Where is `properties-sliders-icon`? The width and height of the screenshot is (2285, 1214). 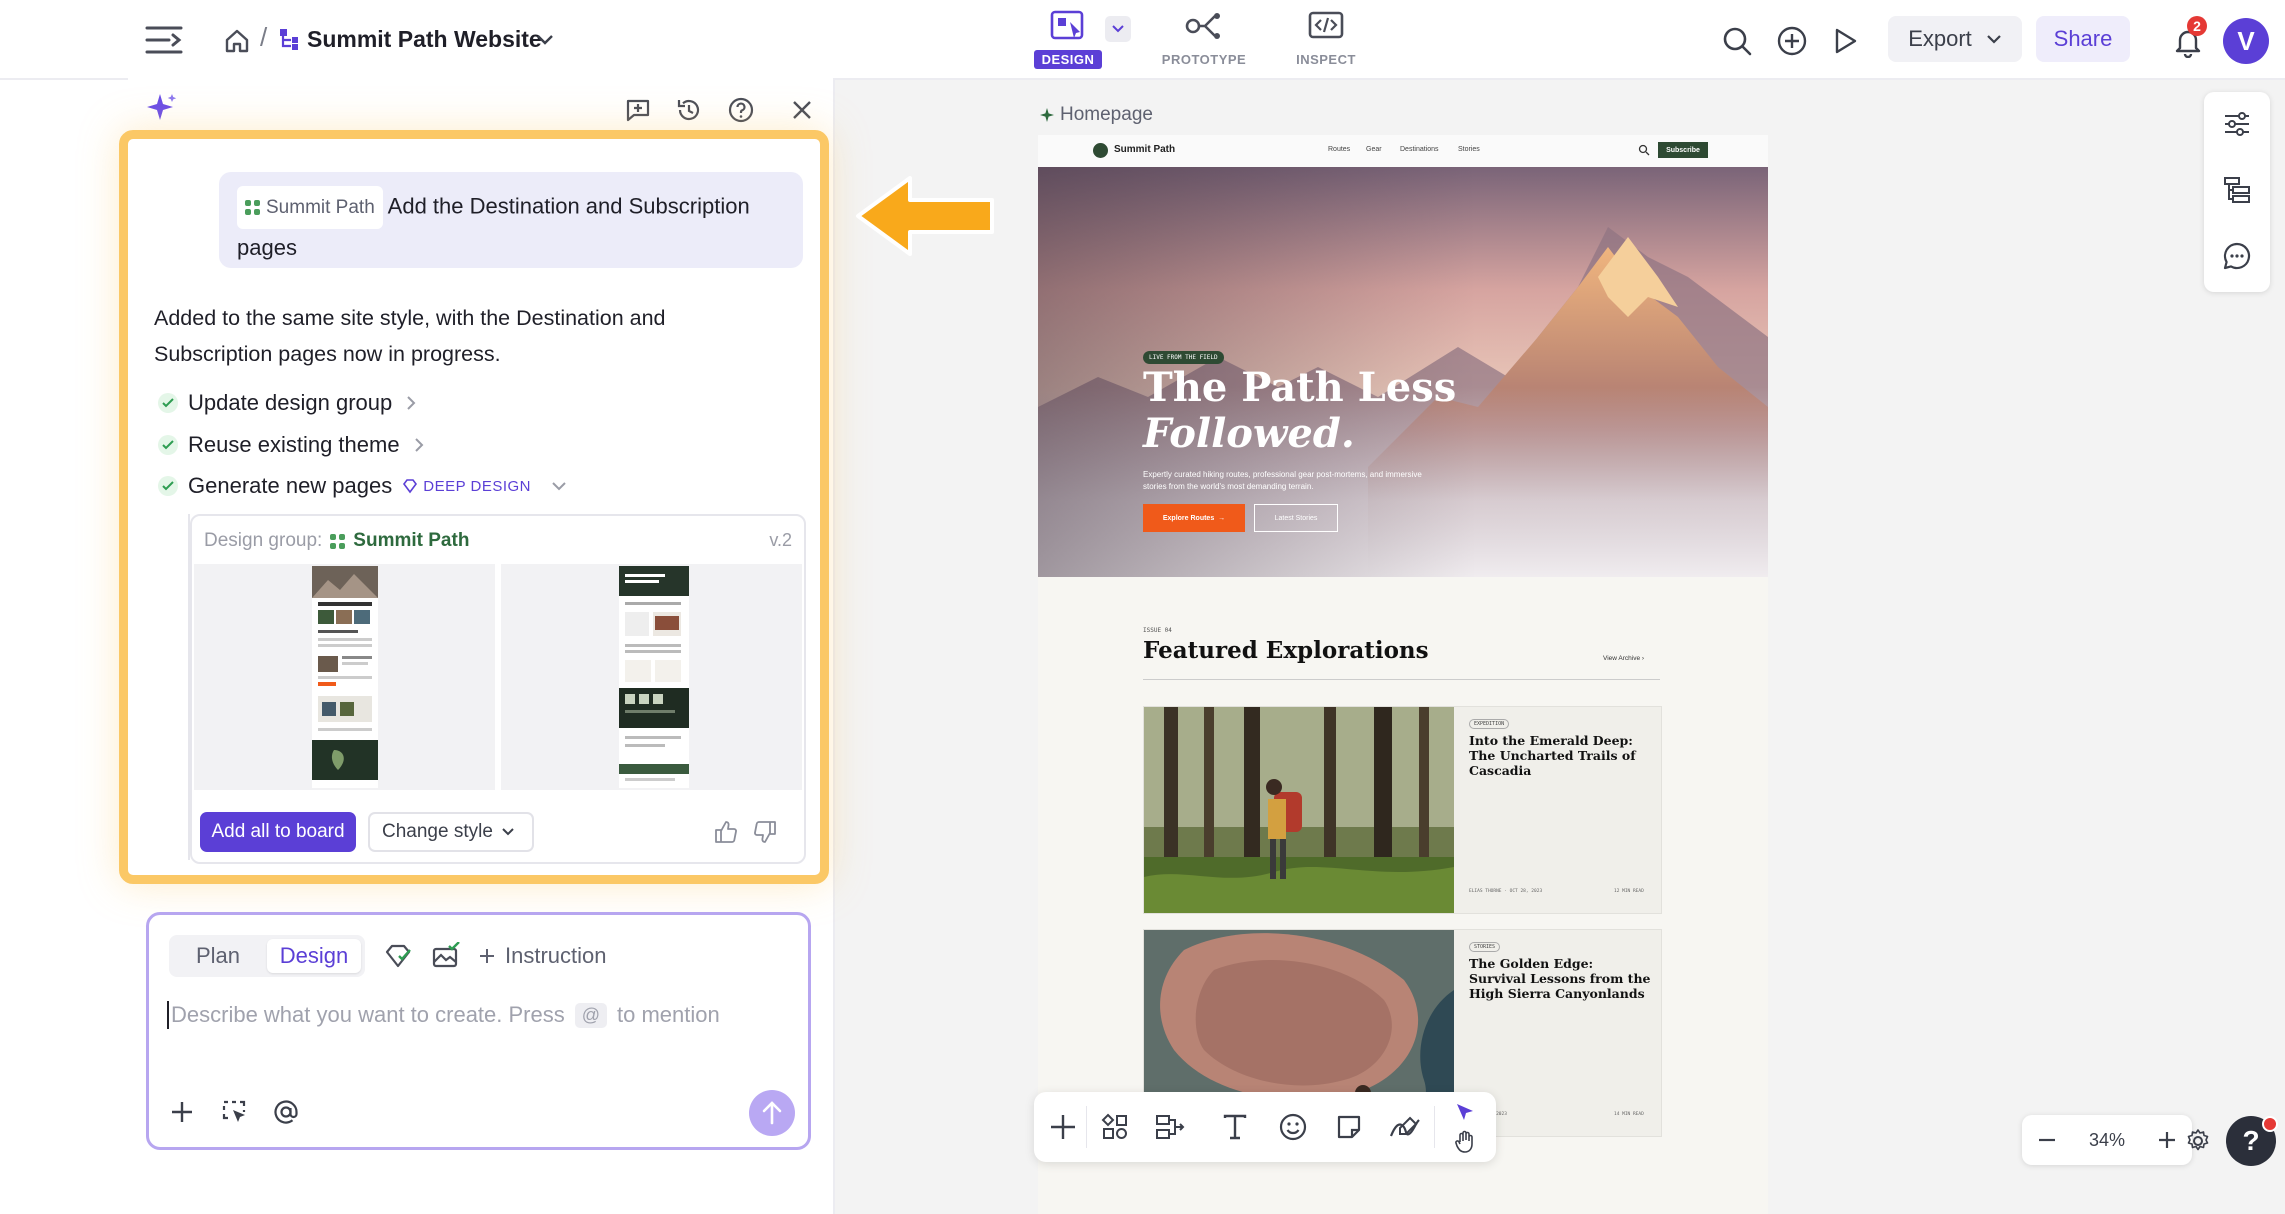
properties-sliders-icon is located at coordinates (2237, 124).